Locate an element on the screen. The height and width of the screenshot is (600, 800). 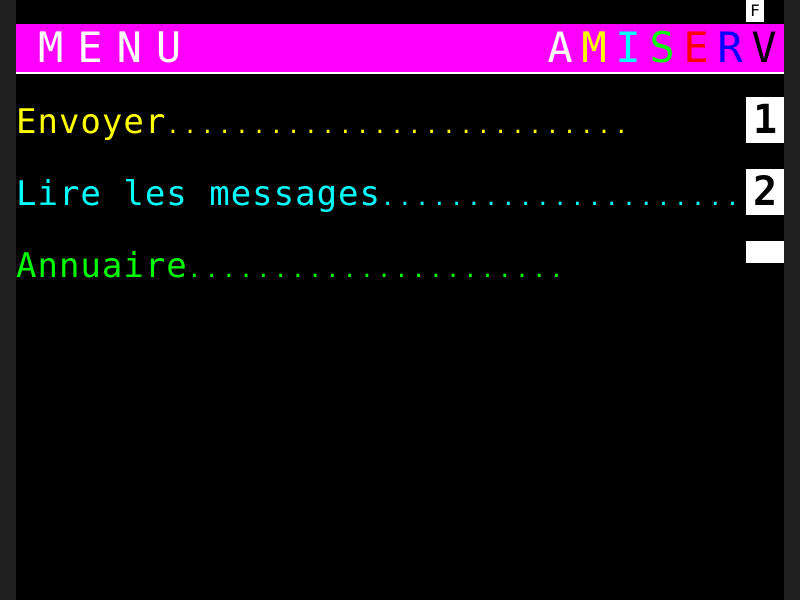
menu-item-label: Envoyer is located at coordinates (91, 122).